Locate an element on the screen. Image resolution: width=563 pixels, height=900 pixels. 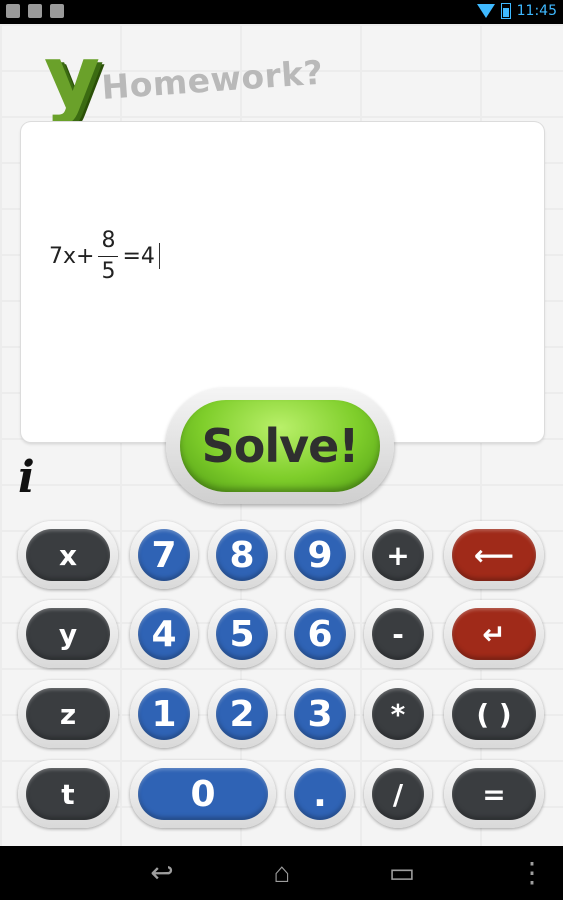
key-divide: / is located at coordinates (398, 794).